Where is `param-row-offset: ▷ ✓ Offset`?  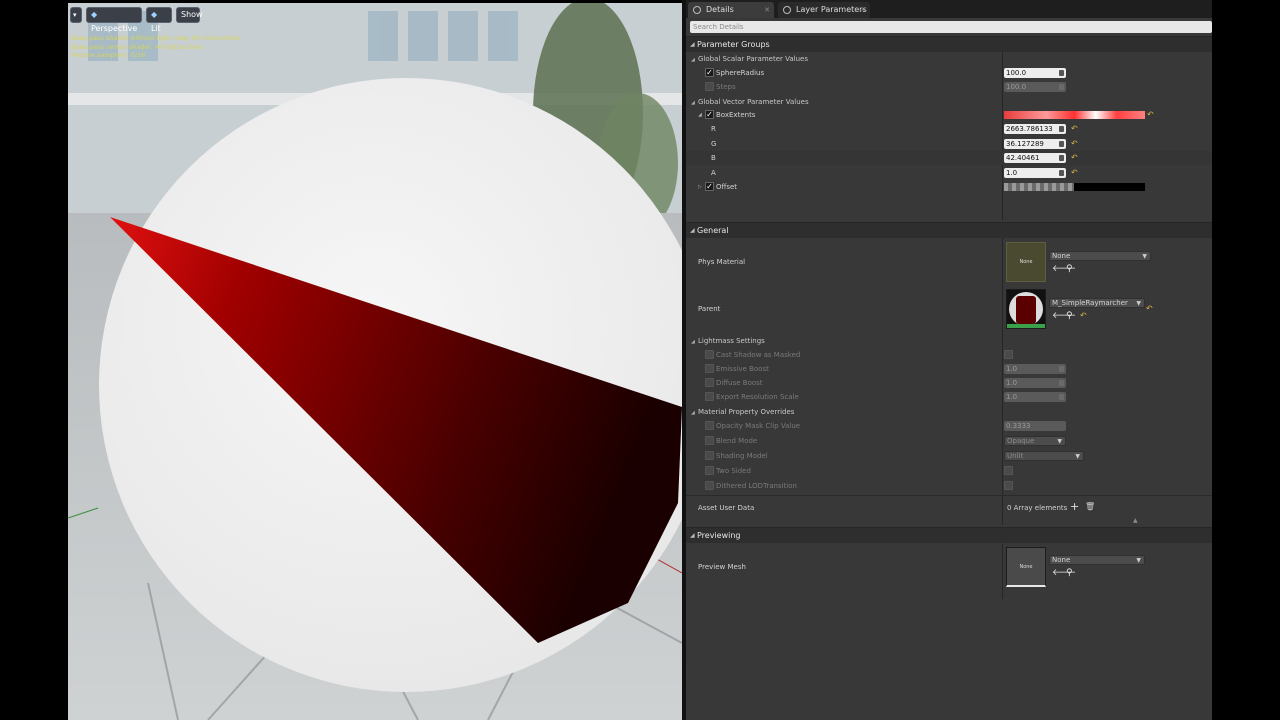
param-row-offset: ▷ ✓ Offset is located at coordinates (949, 187).